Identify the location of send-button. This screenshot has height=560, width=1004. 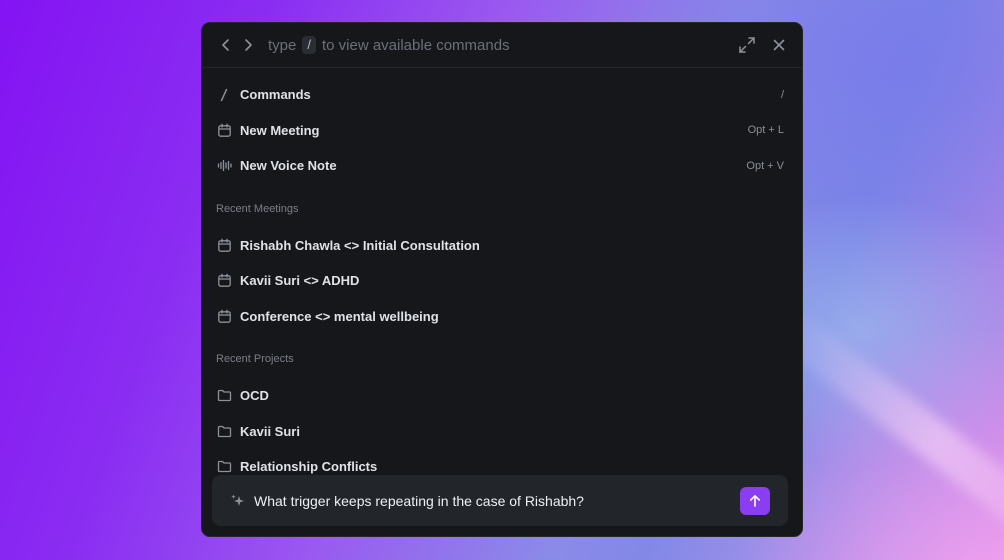
(755, 500).